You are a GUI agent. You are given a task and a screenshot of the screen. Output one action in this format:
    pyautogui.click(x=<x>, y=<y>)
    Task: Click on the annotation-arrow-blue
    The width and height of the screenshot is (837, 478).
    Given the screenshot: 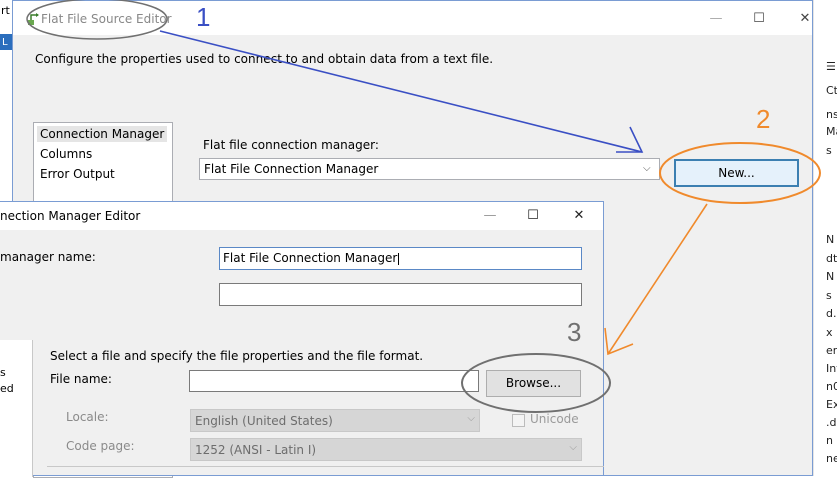 What is the action you would take?
    pyautogui.click(x=401, y=91)
    